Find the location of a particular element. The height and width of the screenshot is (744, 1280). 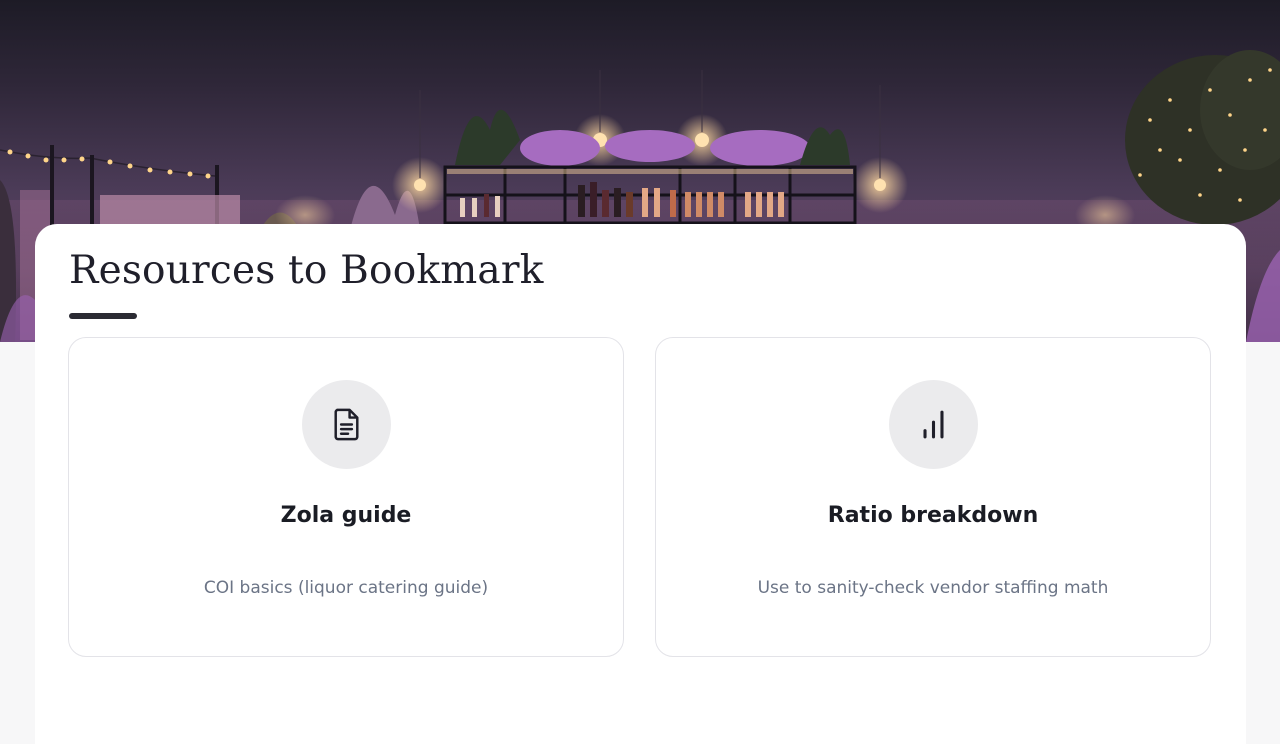

resource-description: COI basics (liquor catering guide) is located at coordinates (346, 588).